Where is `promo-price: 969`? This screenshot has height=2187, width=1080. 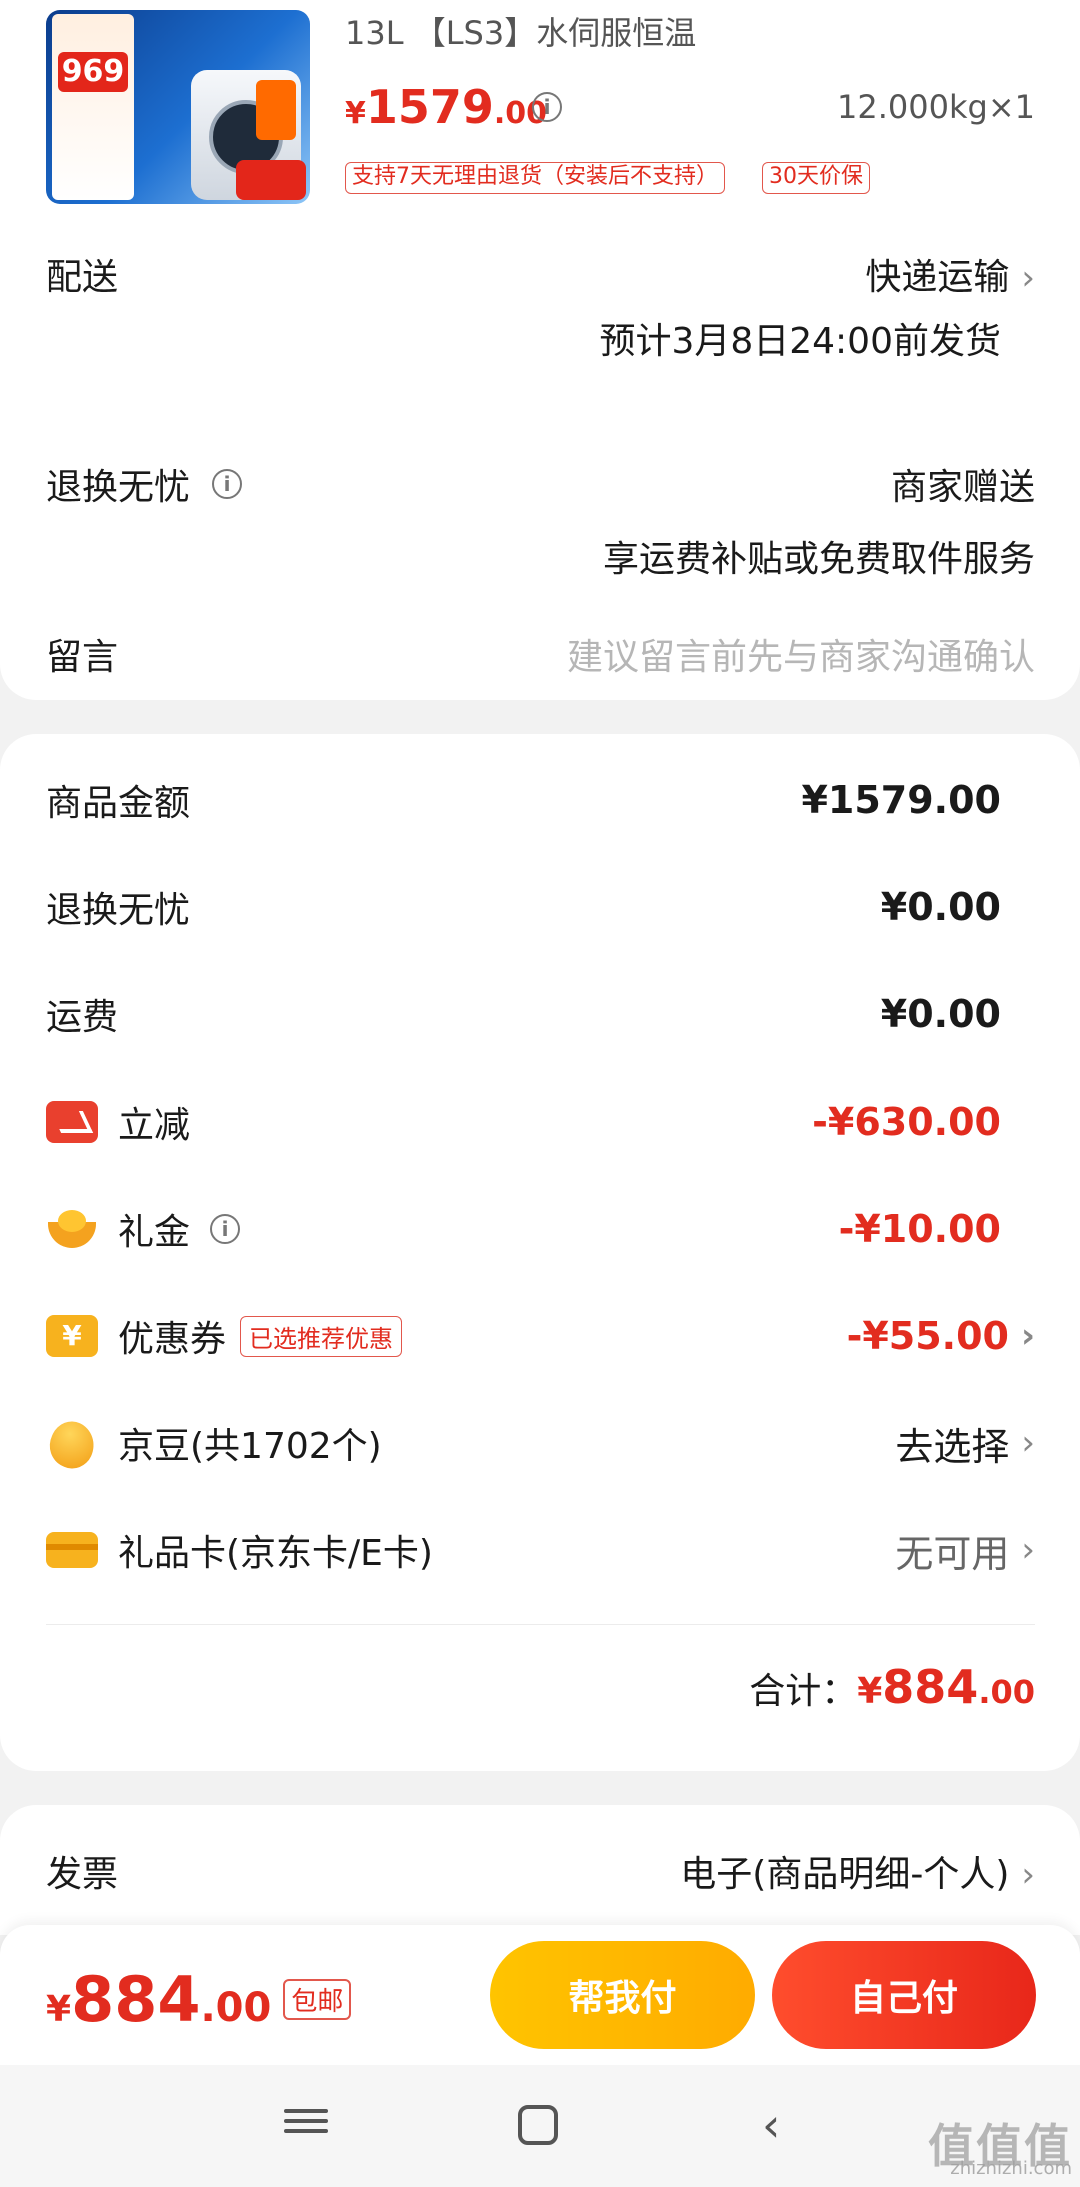 promo-price: 969 is located at coordinates (93, 72).